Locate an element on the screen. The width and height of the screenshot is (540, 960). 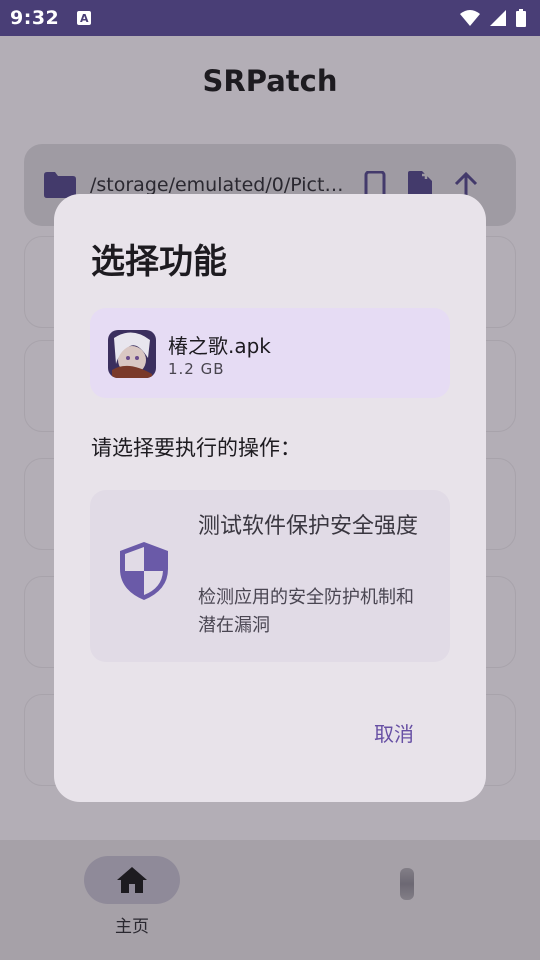
battery-icon is located at coordinates (521, 18).